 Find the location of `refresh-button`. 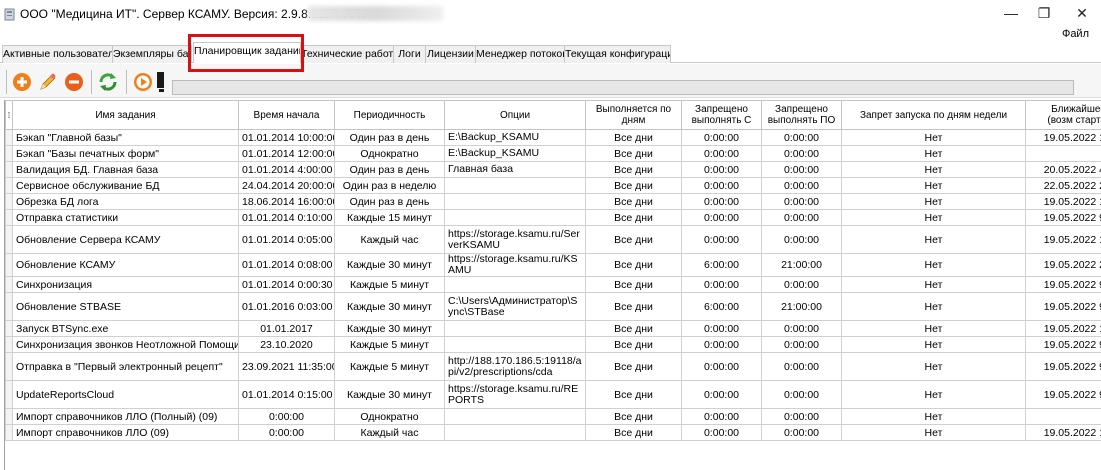

refresh-button is located at coordinates (108, 82).